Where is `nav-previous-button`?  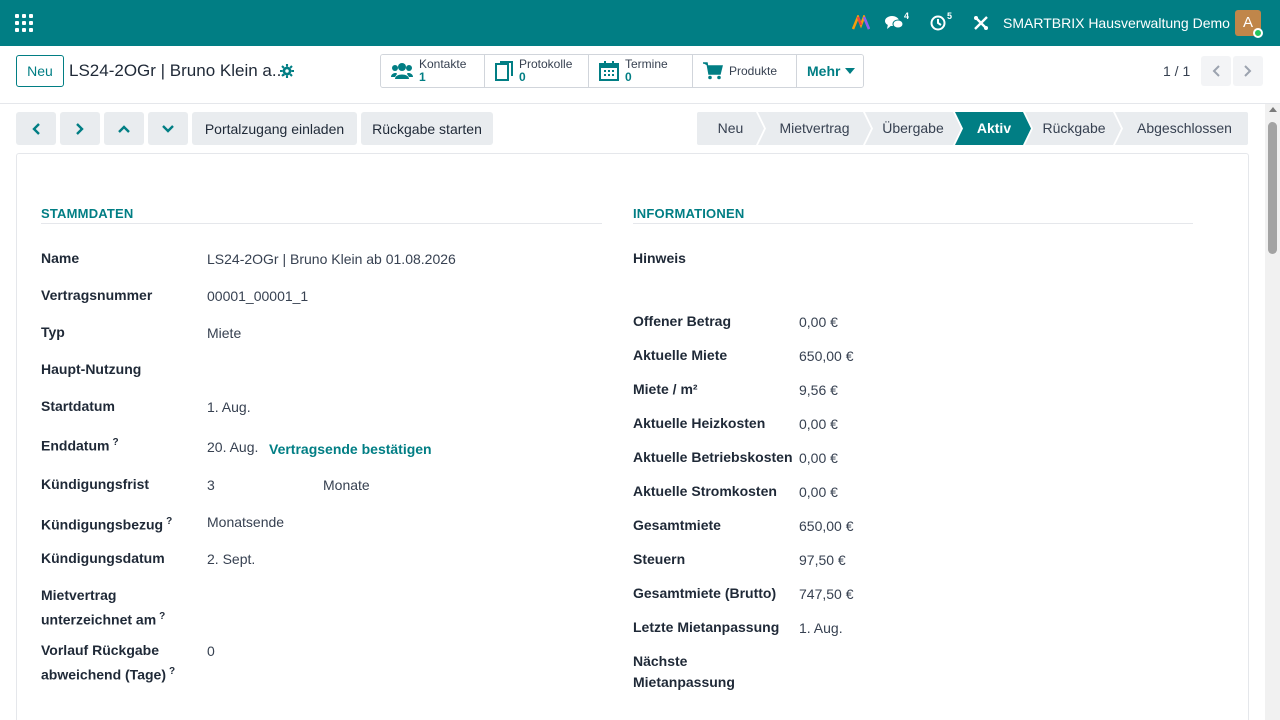
nav-previous-button is located at coordinates (36, 128).